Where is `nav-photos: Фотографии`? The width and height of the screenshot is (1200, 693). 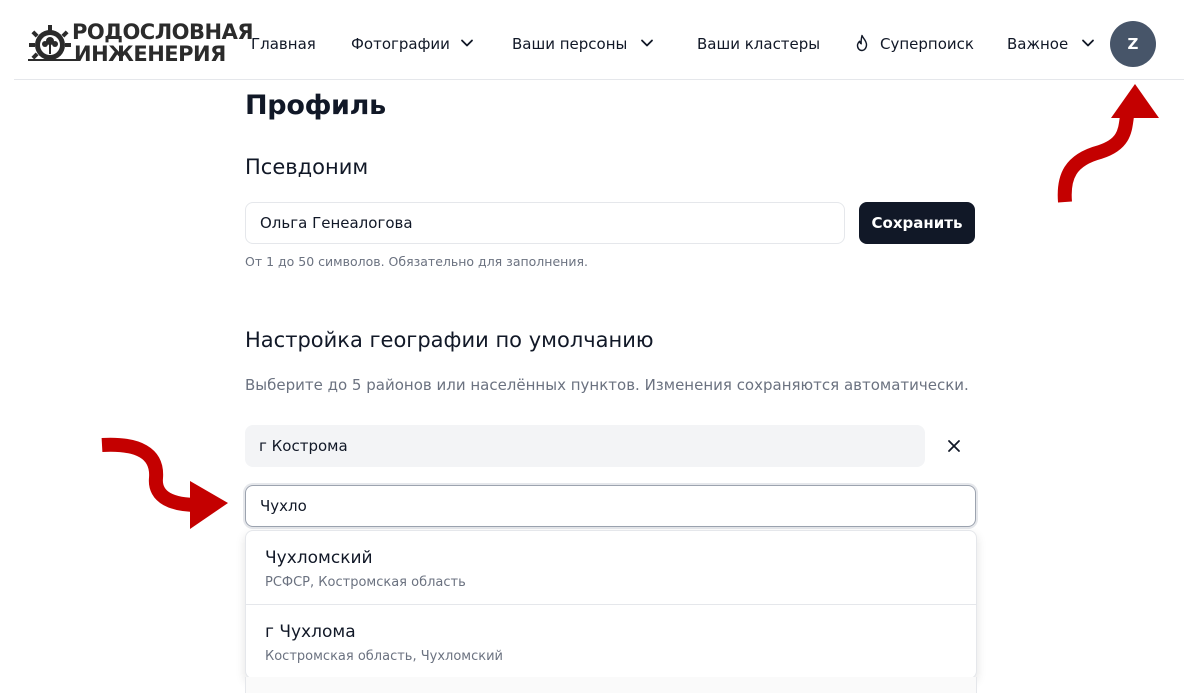
nav-photos: Фотографии is located at coordinates (400, 44).